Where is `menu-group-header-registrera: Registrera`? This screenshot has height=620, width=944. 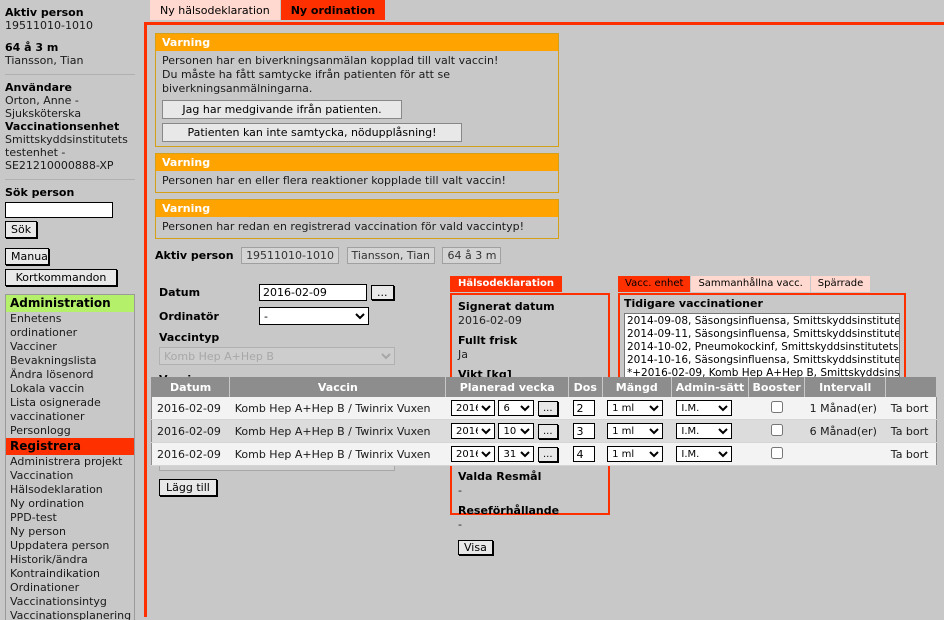 menu-group-header-registrera: Registrera is located at coordinates (70, 446).